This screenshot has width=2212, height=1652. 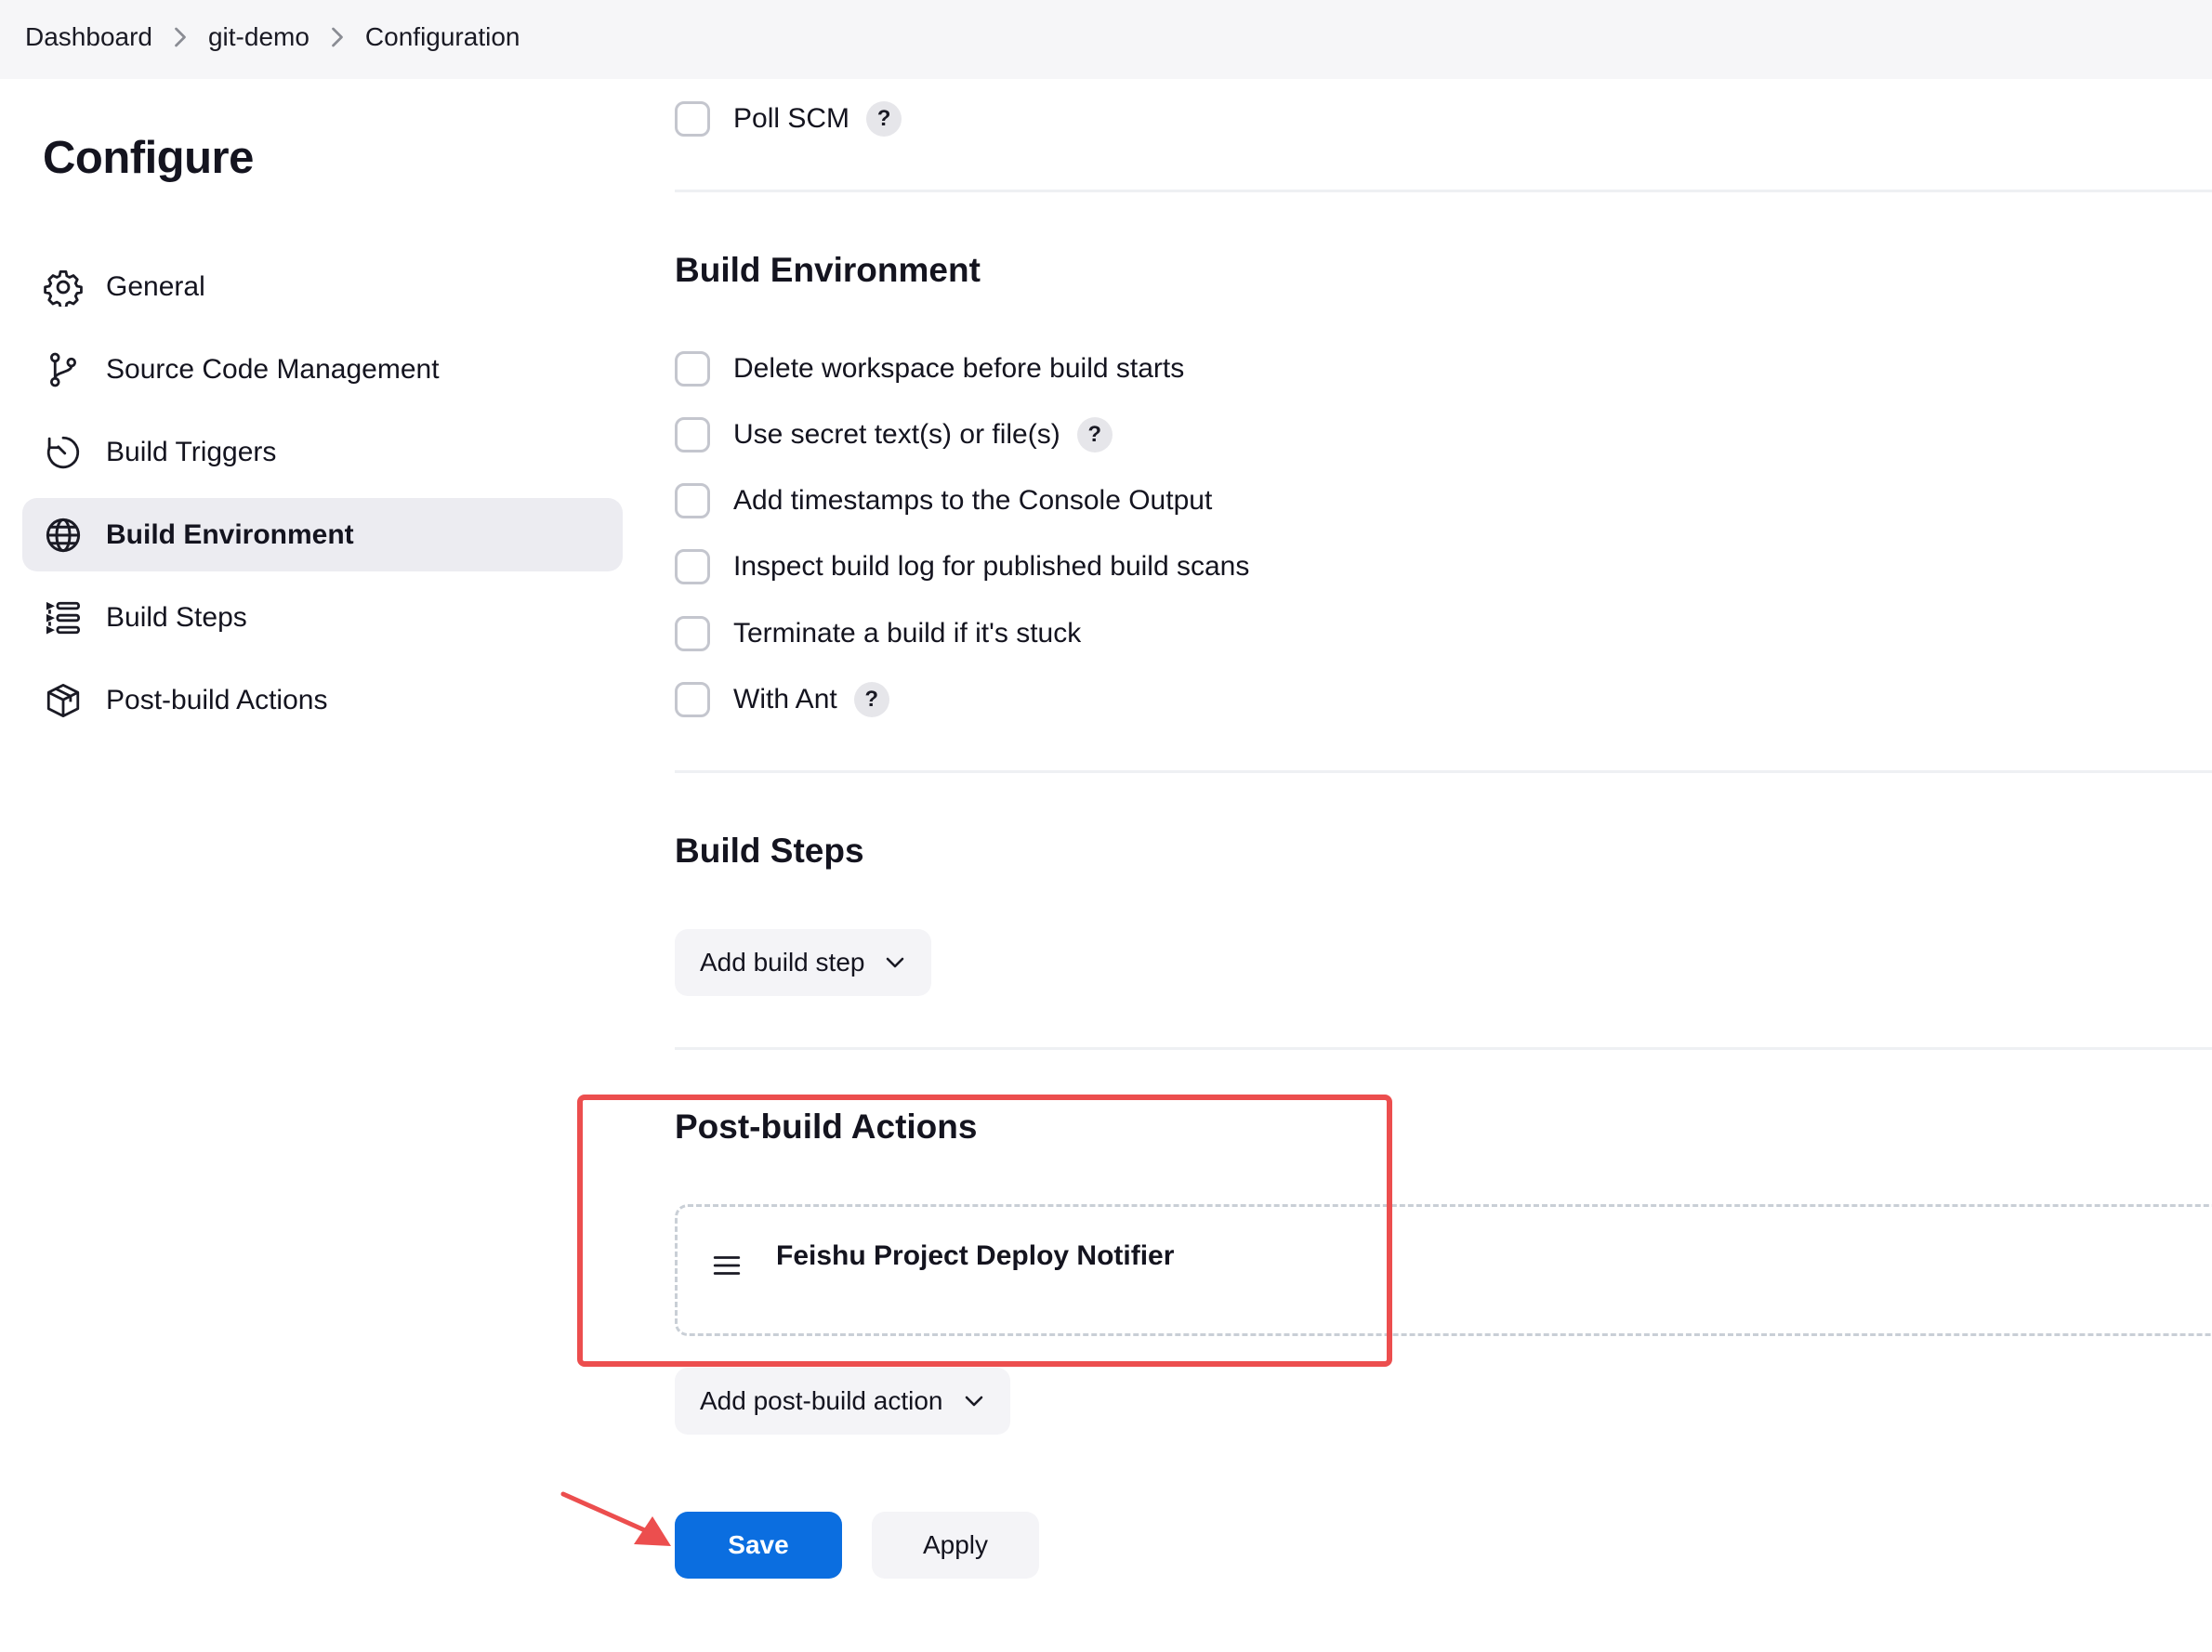 I want to click on option-timestamps: Add timestamps to the Console Output, so click(x=943, y=501).